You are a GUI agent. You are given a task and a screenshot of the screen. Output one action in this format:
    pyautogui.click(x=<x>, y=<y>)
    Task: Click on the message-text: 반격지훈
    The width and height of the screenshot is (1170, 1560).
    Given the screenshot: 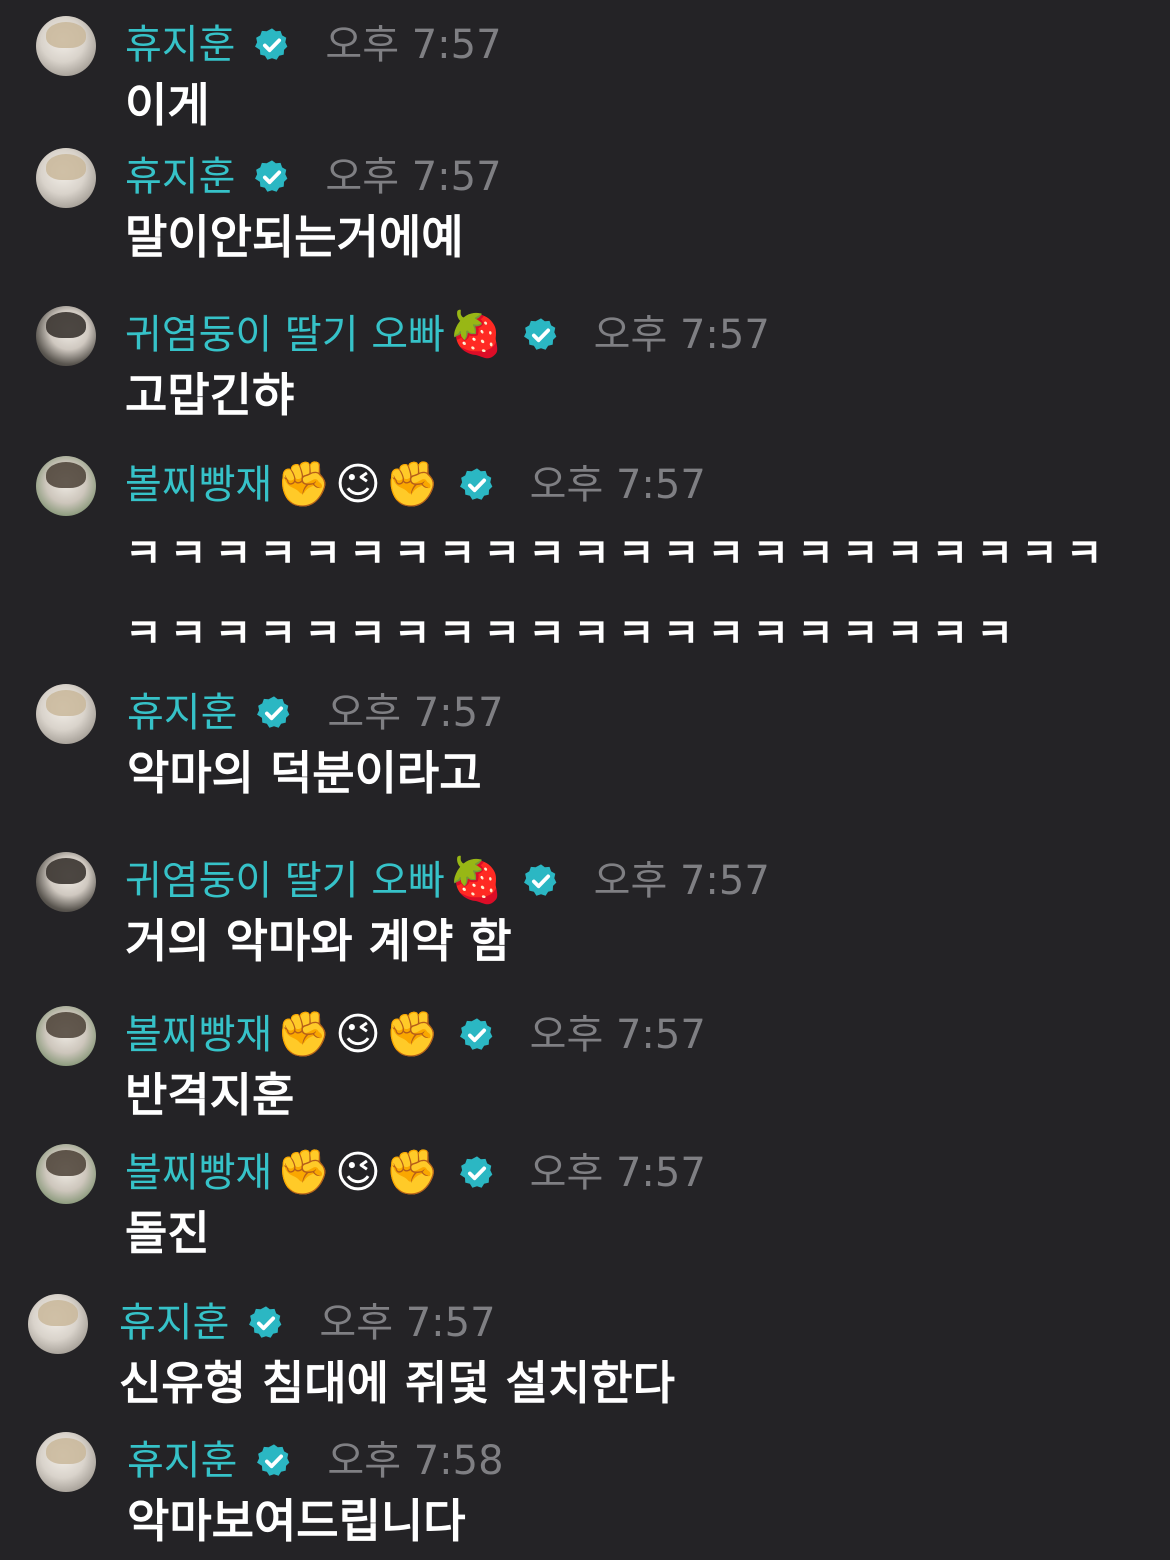 What is the action you would take?
    pyautogui.click(x=209, y=1095)
    